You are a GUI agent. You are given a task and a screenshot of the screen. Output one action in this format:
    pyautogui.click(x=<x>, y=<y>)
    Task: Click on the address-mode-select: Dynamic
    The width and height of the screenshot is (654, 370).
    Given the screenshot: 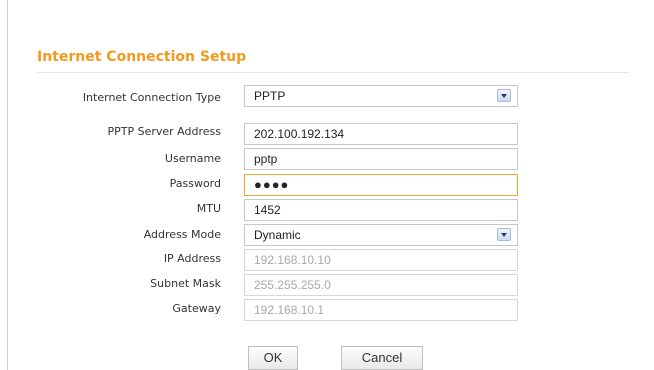 What is the action you would take?
    pyautogui.click(x=381, y=235)
    